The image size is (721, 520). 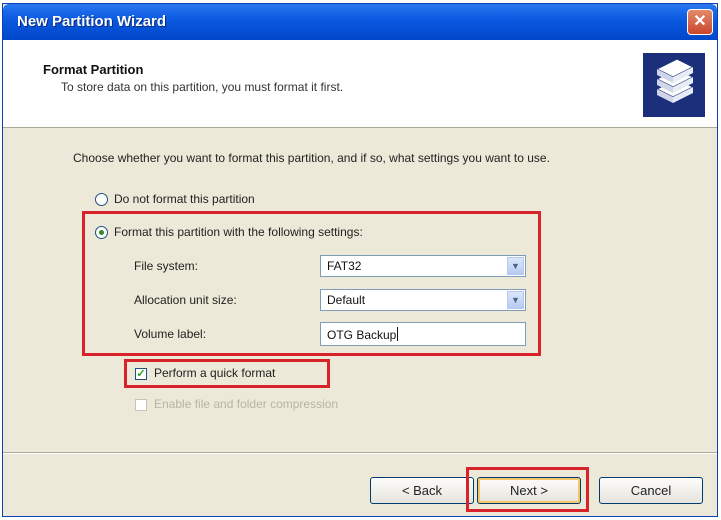 I want to click on quick-format-label: Perform a quick format, so click(x=214, y=373).